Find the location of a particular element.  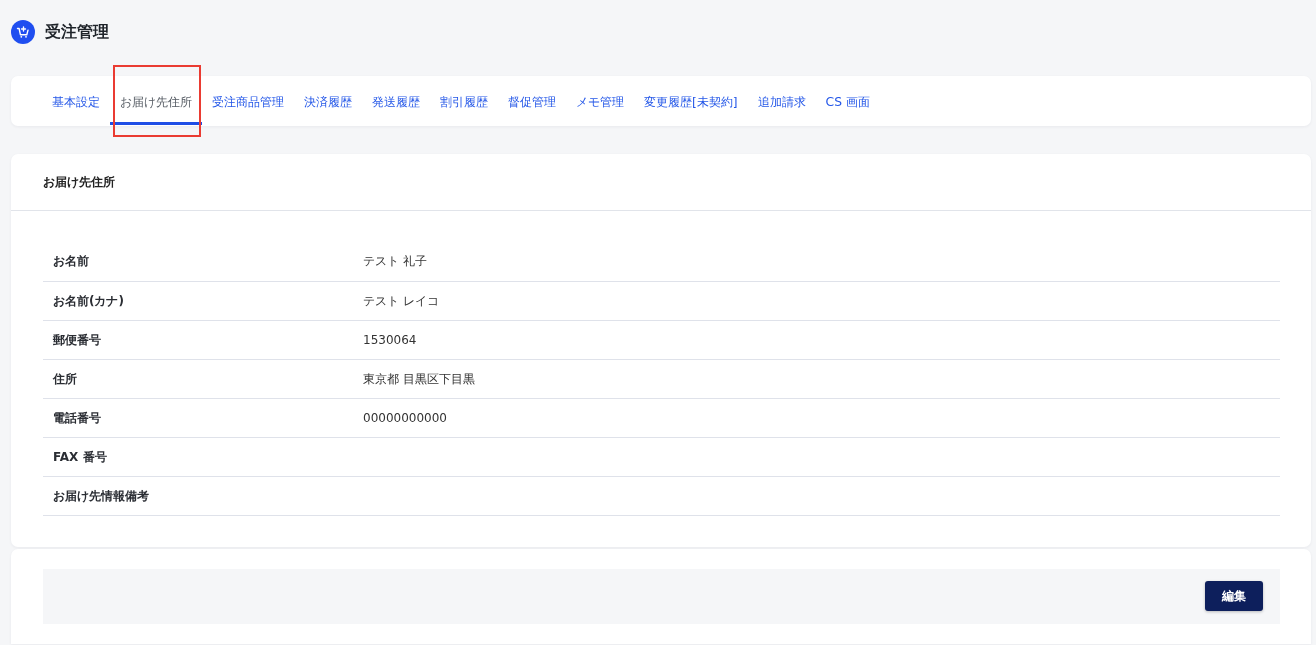

field-label: 電話番号 is located at coordinates (198, 417).